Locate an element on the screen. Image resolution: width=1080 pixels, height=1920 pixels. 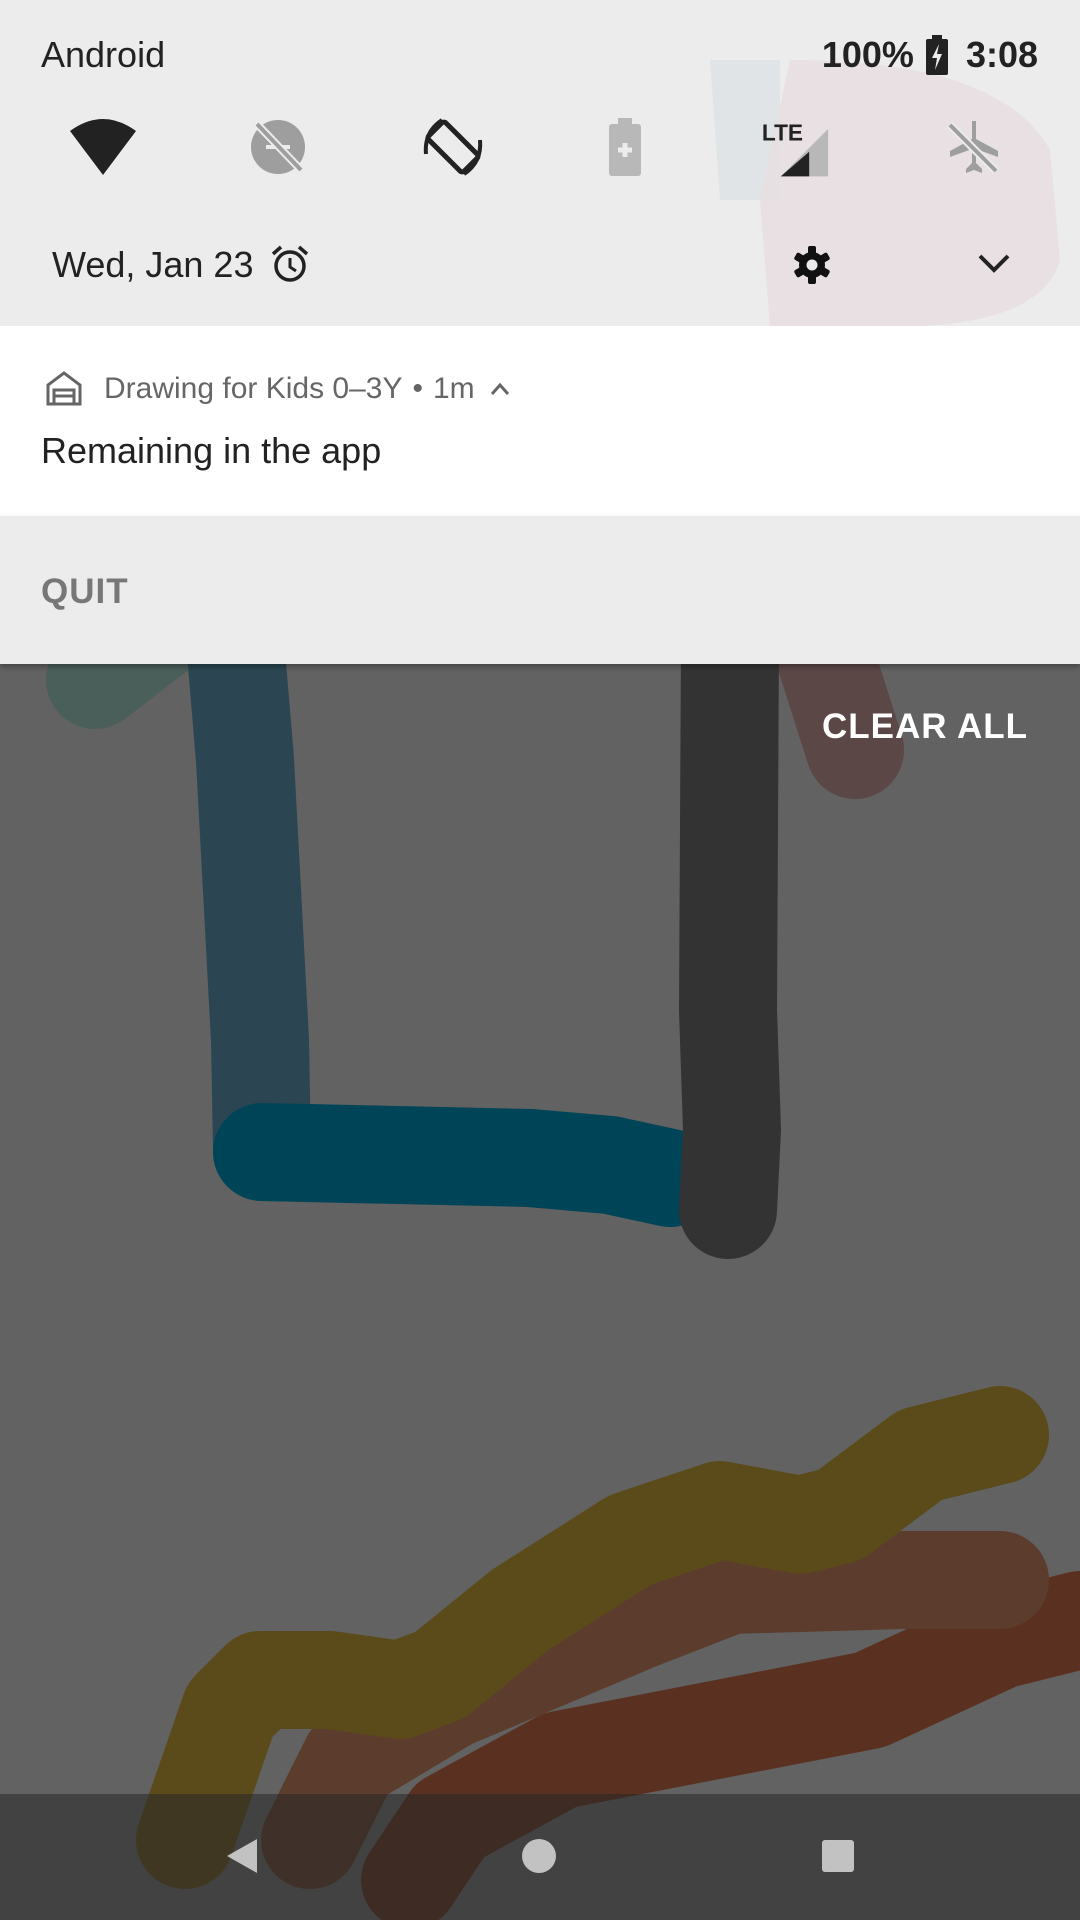
notification-header: Drawing for Kids 0–3Y • 1m is located at coordinates (307, 389).